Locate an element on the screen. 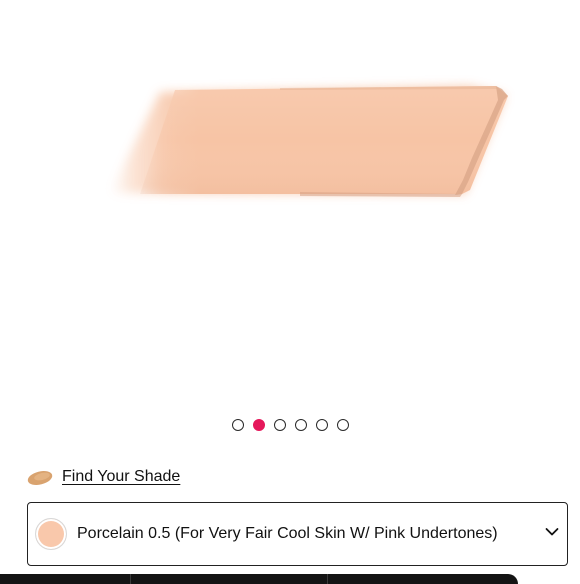 The height and width of the screenshot is (584, 580). foundation-stick-swatch is located at coordinates (309, 141).